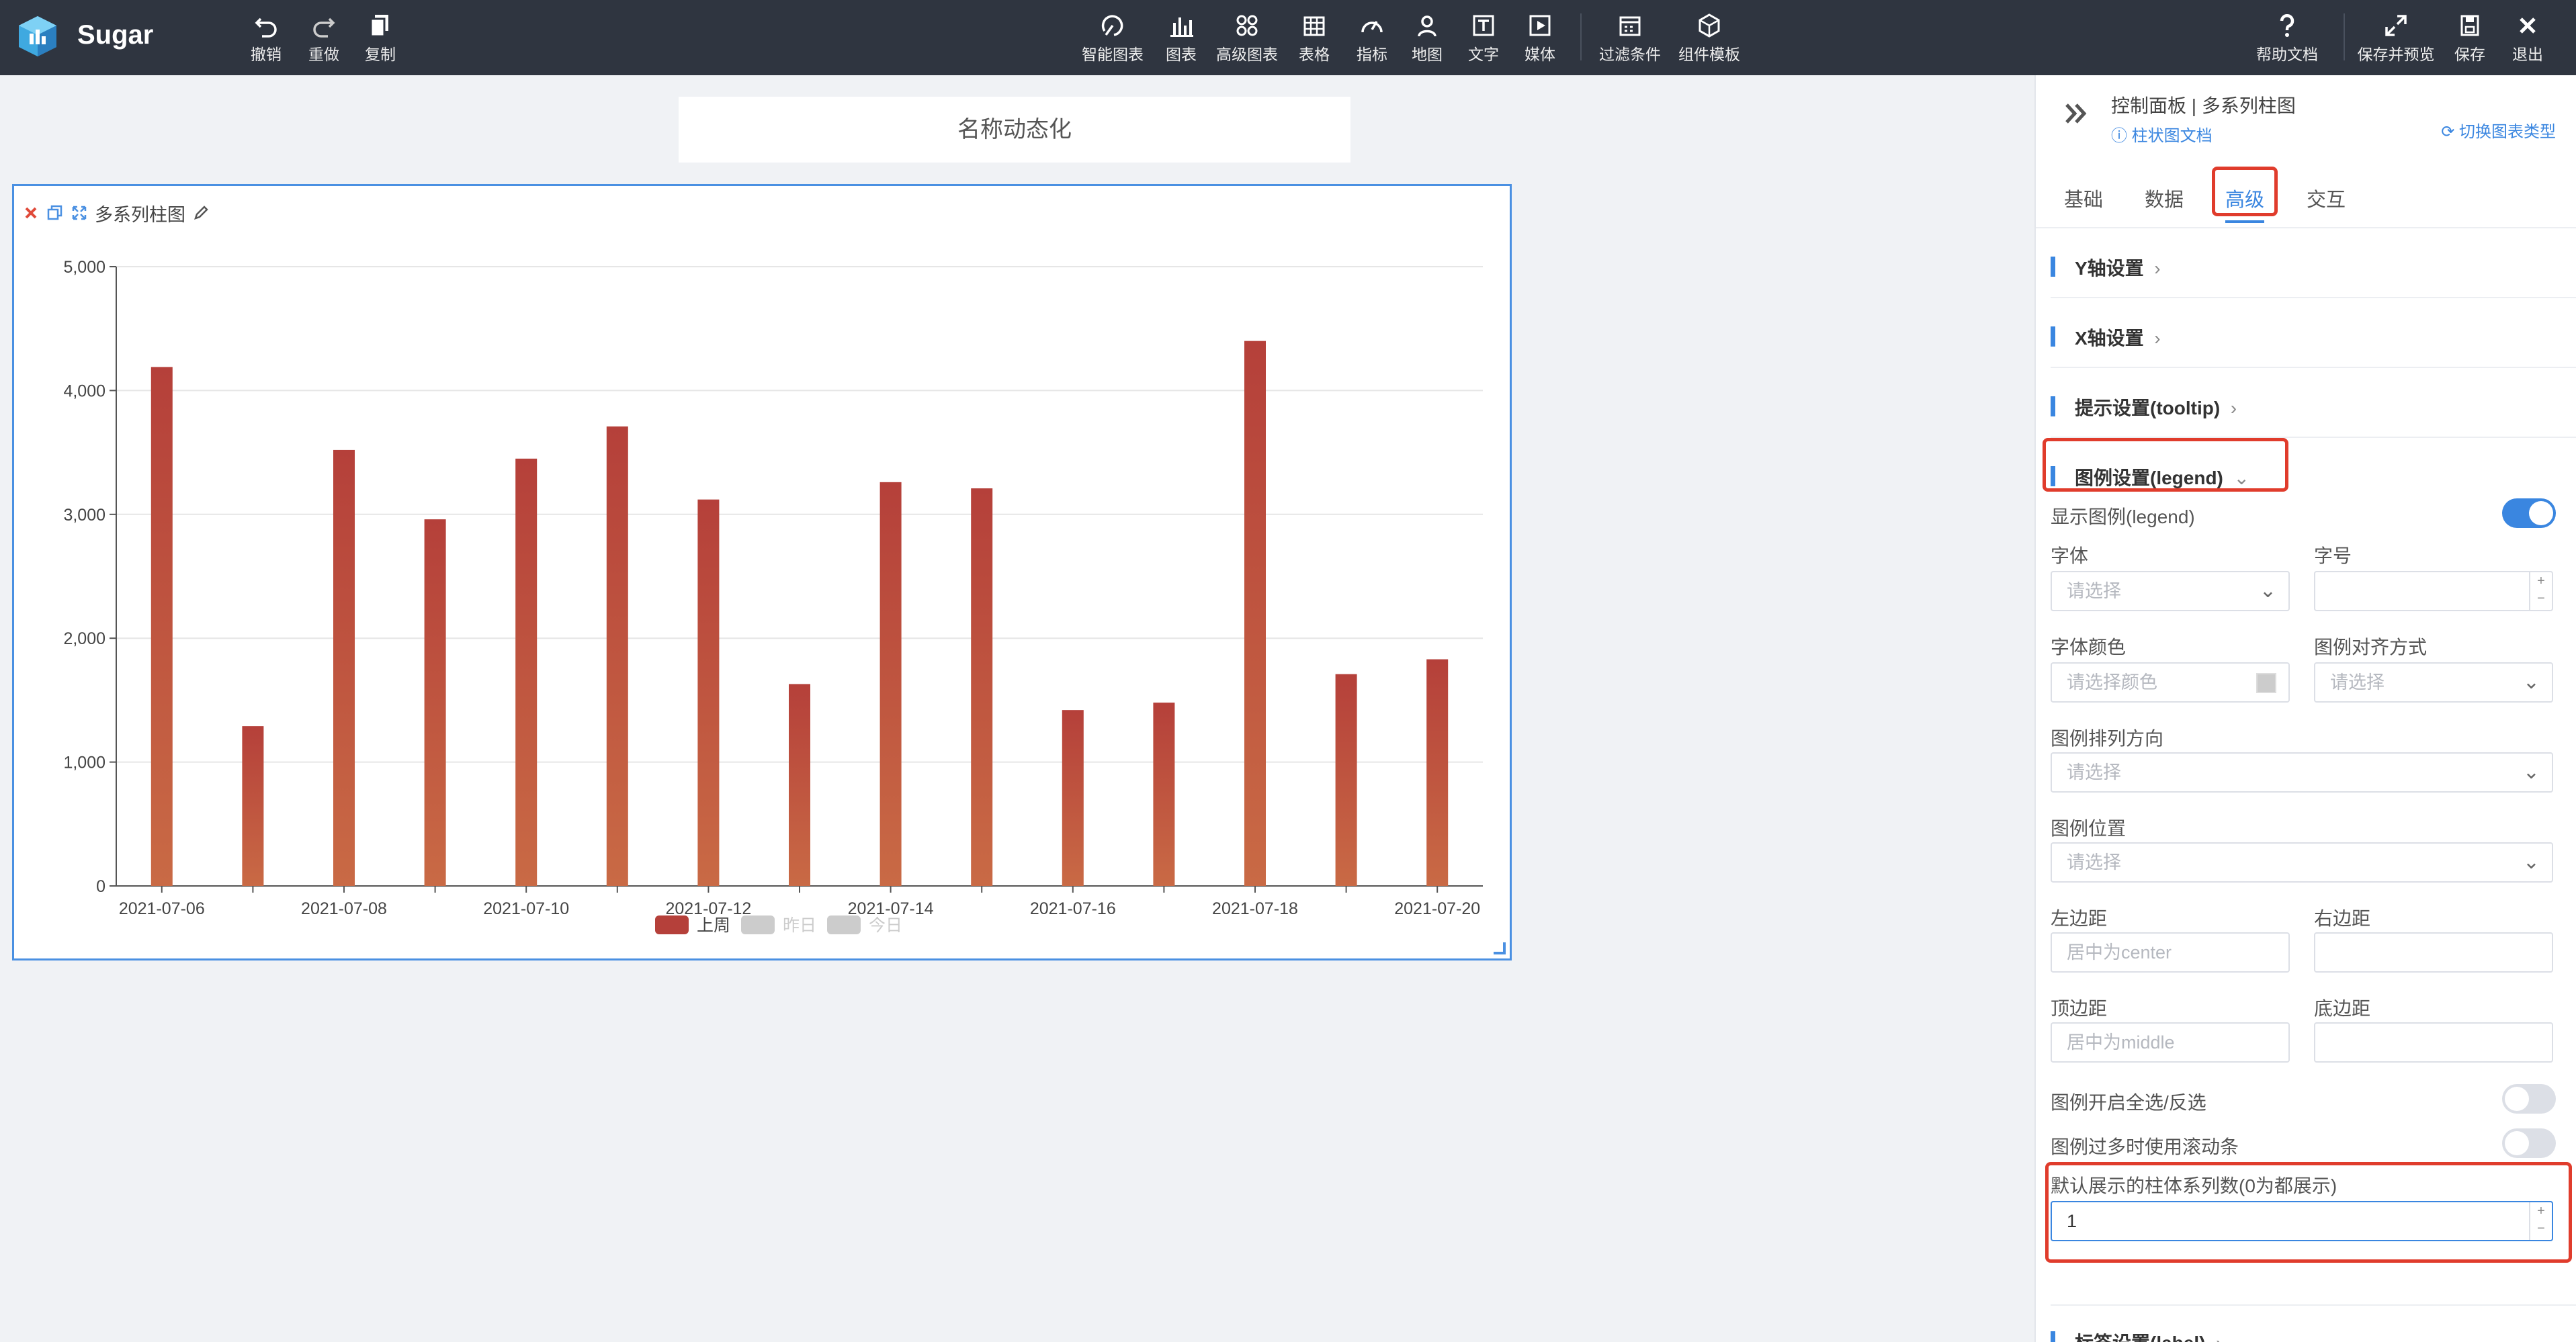  I want to click on font-select: 请选择 ⌄, so click(2170, 591).